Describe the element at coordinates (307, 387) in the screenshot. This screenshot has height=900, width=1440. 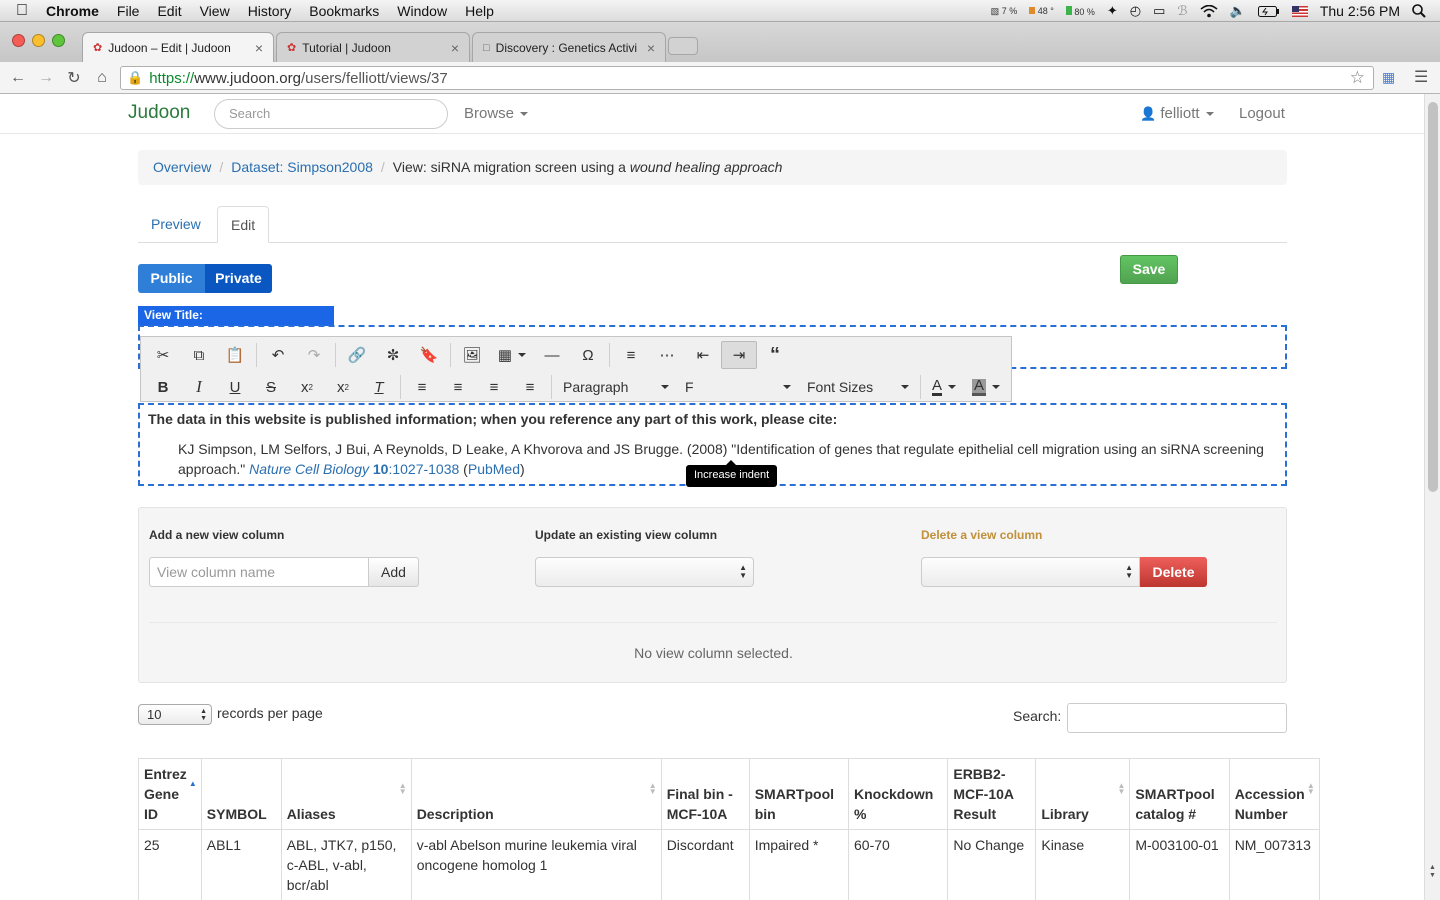
I see `subscript-icon: x2` at that location.